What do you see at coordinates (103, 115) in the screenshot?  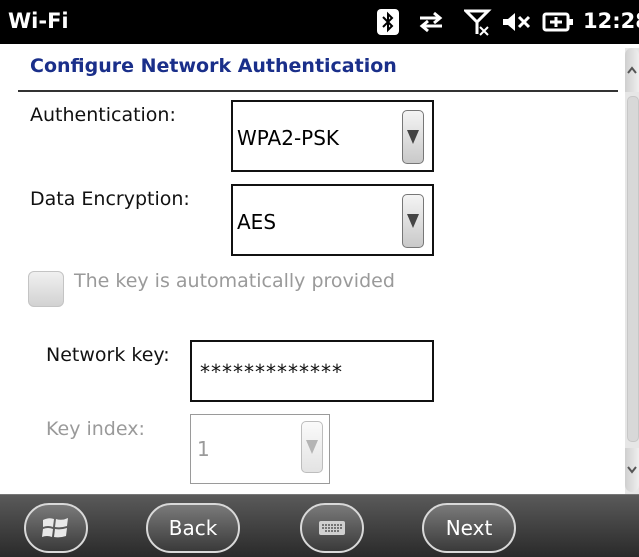 I see `authentication-label: Authentication:` at bounding box center [103, 115].